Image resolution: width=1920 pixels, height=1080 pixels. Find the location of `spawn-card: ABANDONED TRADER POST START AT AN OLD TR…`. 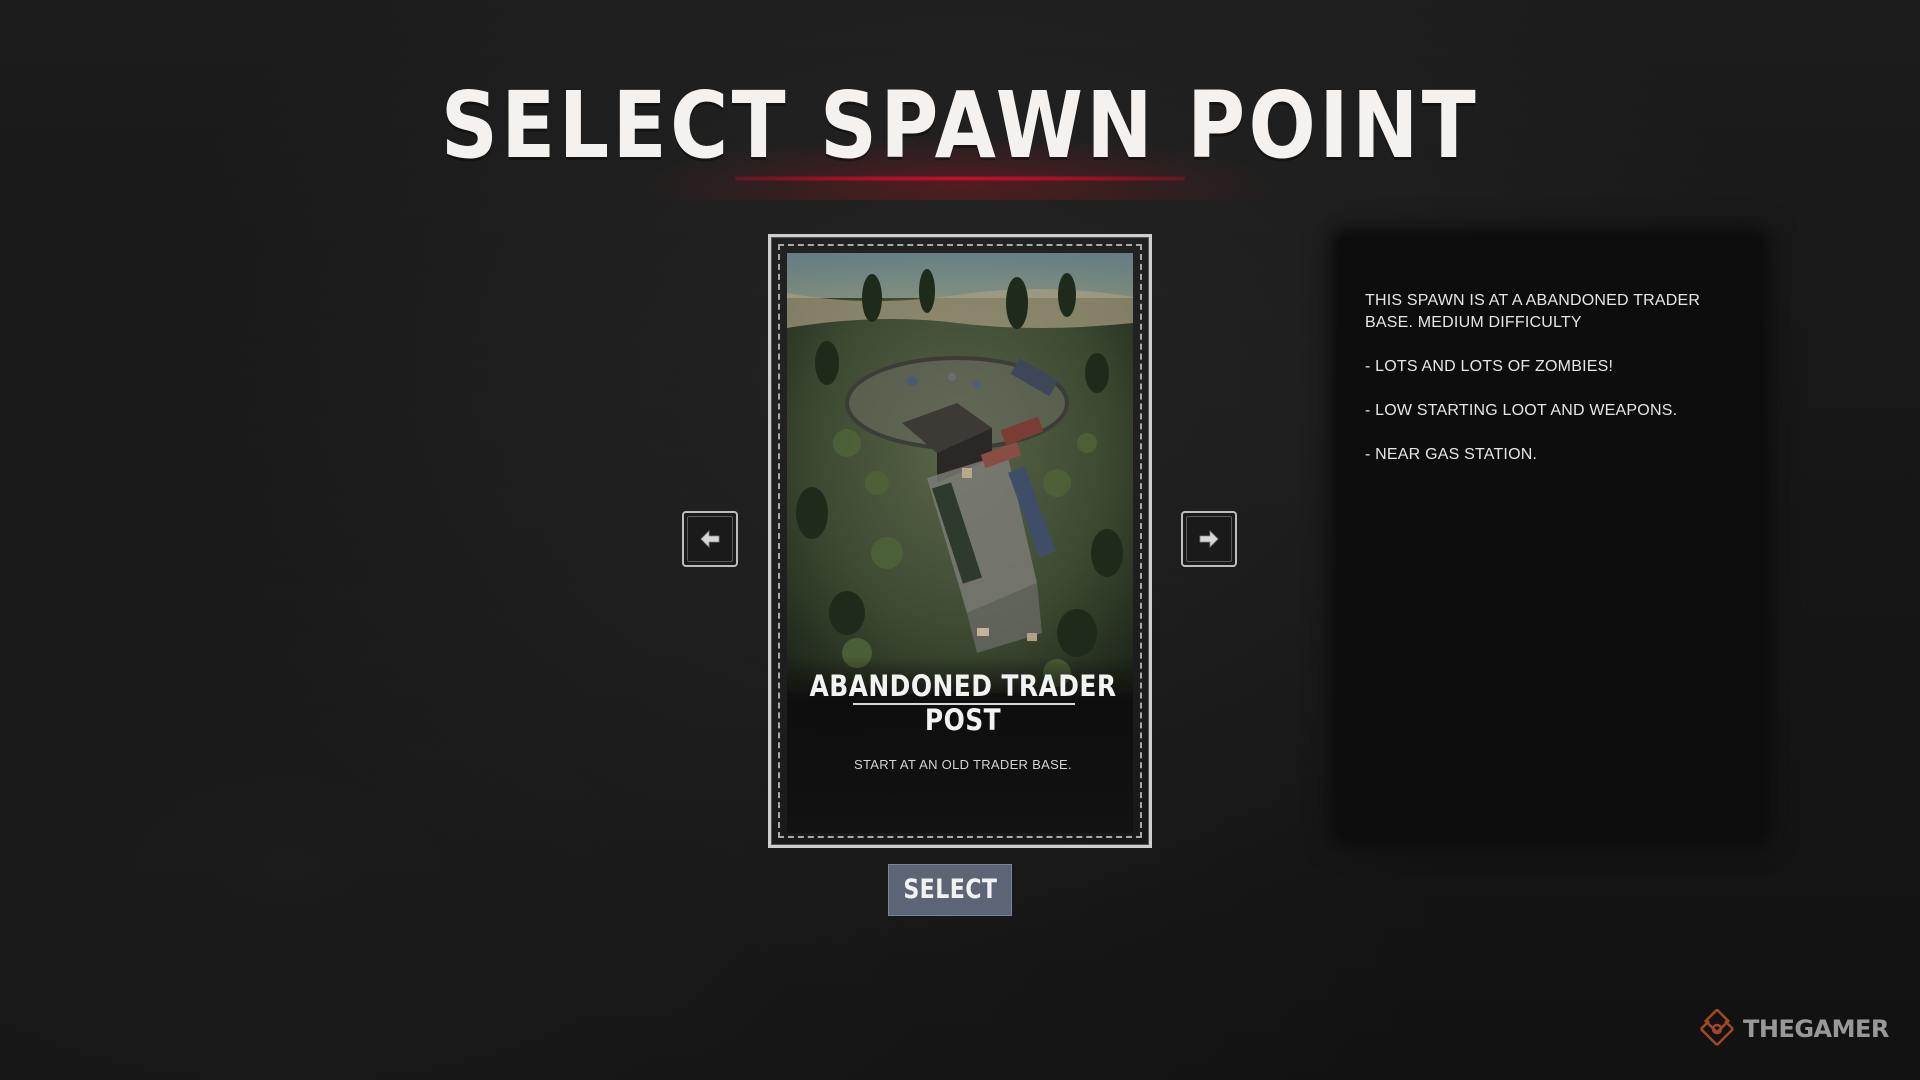

spawn-card: ABANDONED TRADER POST START AT AN OLD TR… is located at coordinates (960, 541).